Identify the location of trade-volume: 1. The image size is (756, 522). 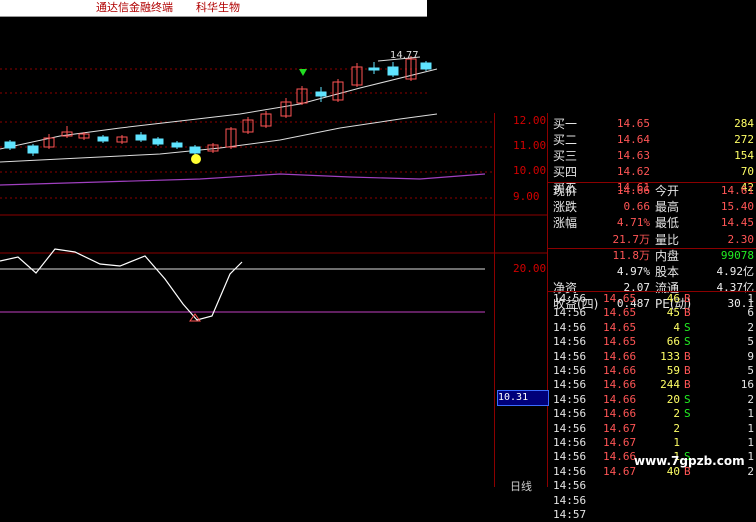
(676, 442).